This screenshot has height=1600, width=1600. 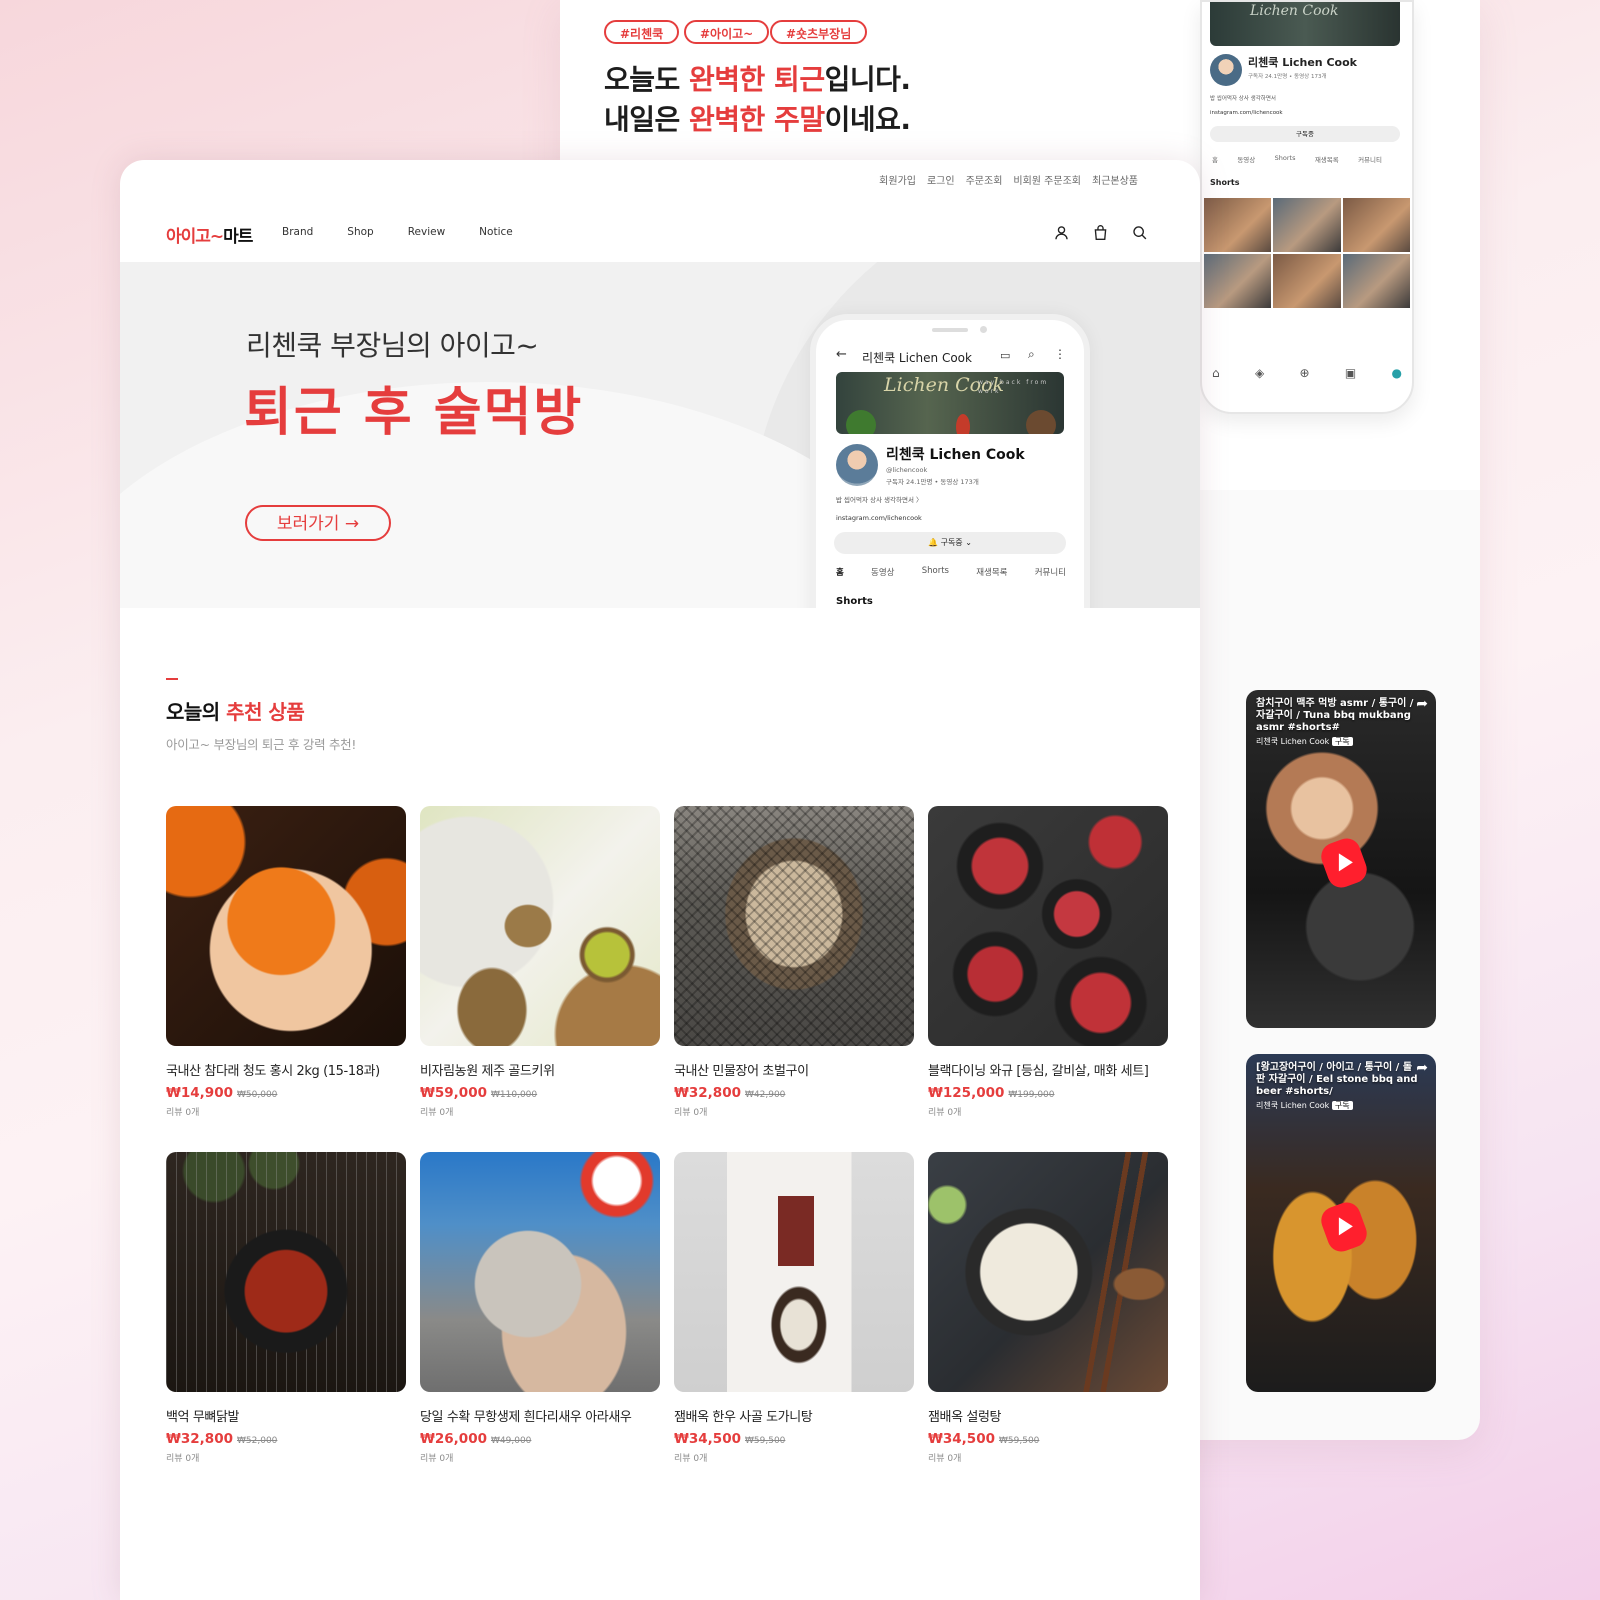 What do you see at coordinates (917, 358) in the screenshot?
I see `phone-channel-title: 리첸쿡 Lichen Cook` at bounding box center [917, 358].